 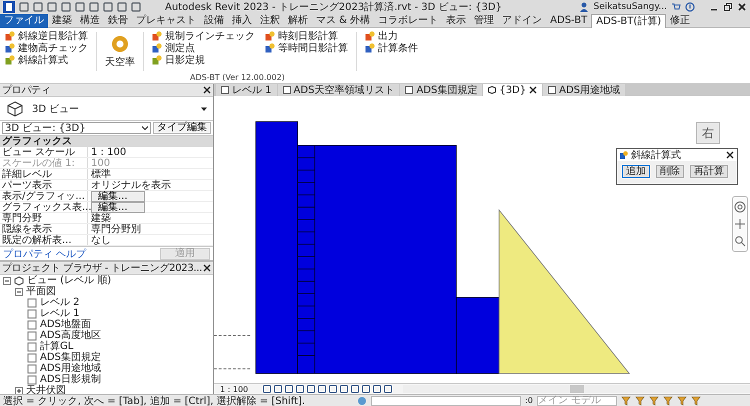 I want to click on ribbon-button: 斜線逆日影計算, so click(x=46, y=36).